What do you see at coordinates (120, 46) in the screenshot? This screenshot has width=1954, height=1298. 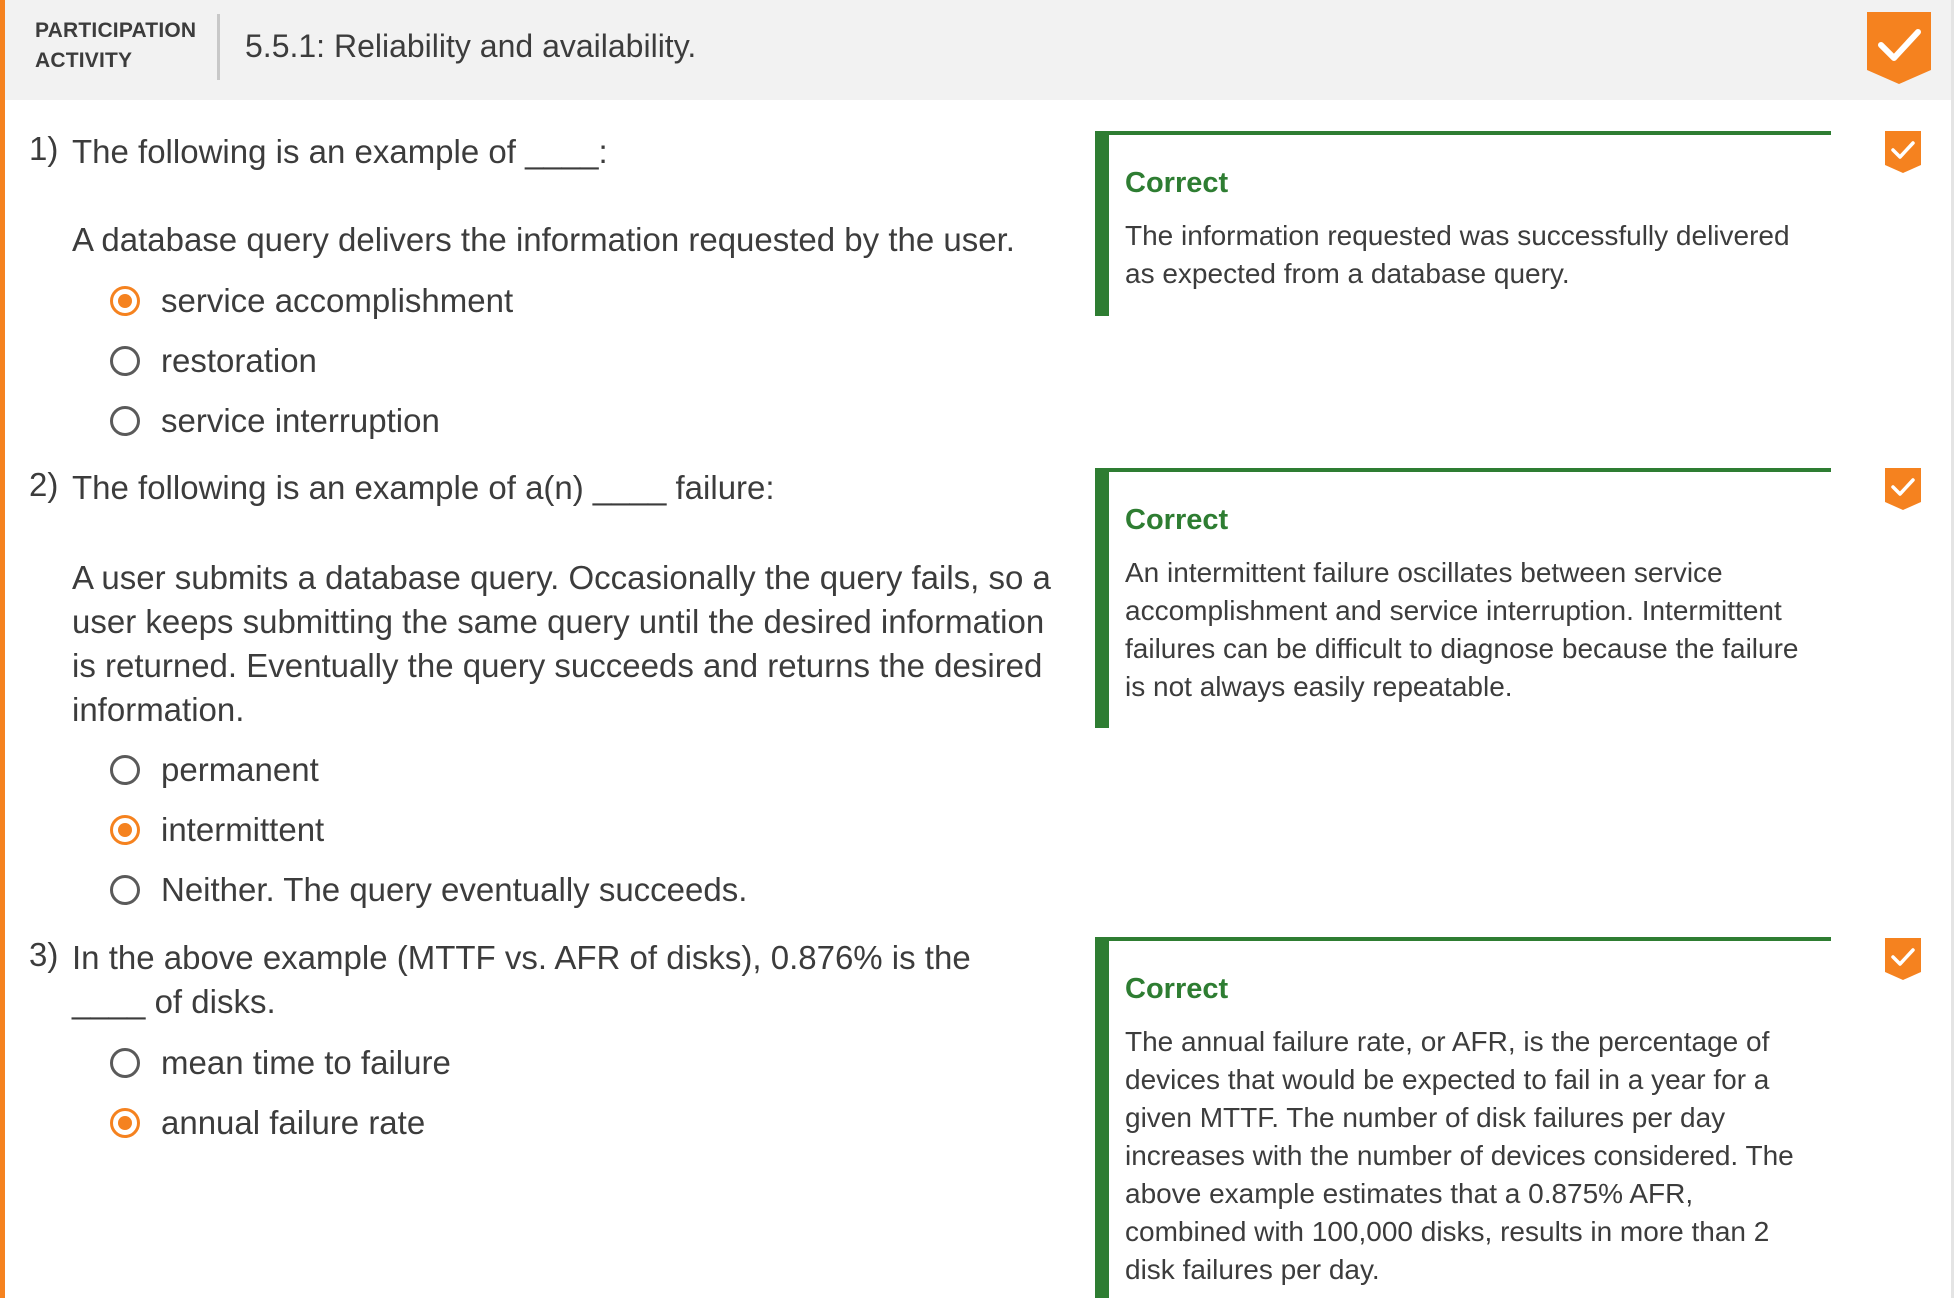 I see `activity-type-label: PARTICIPATION ACTIVITY` at bounding box center [120, 46].